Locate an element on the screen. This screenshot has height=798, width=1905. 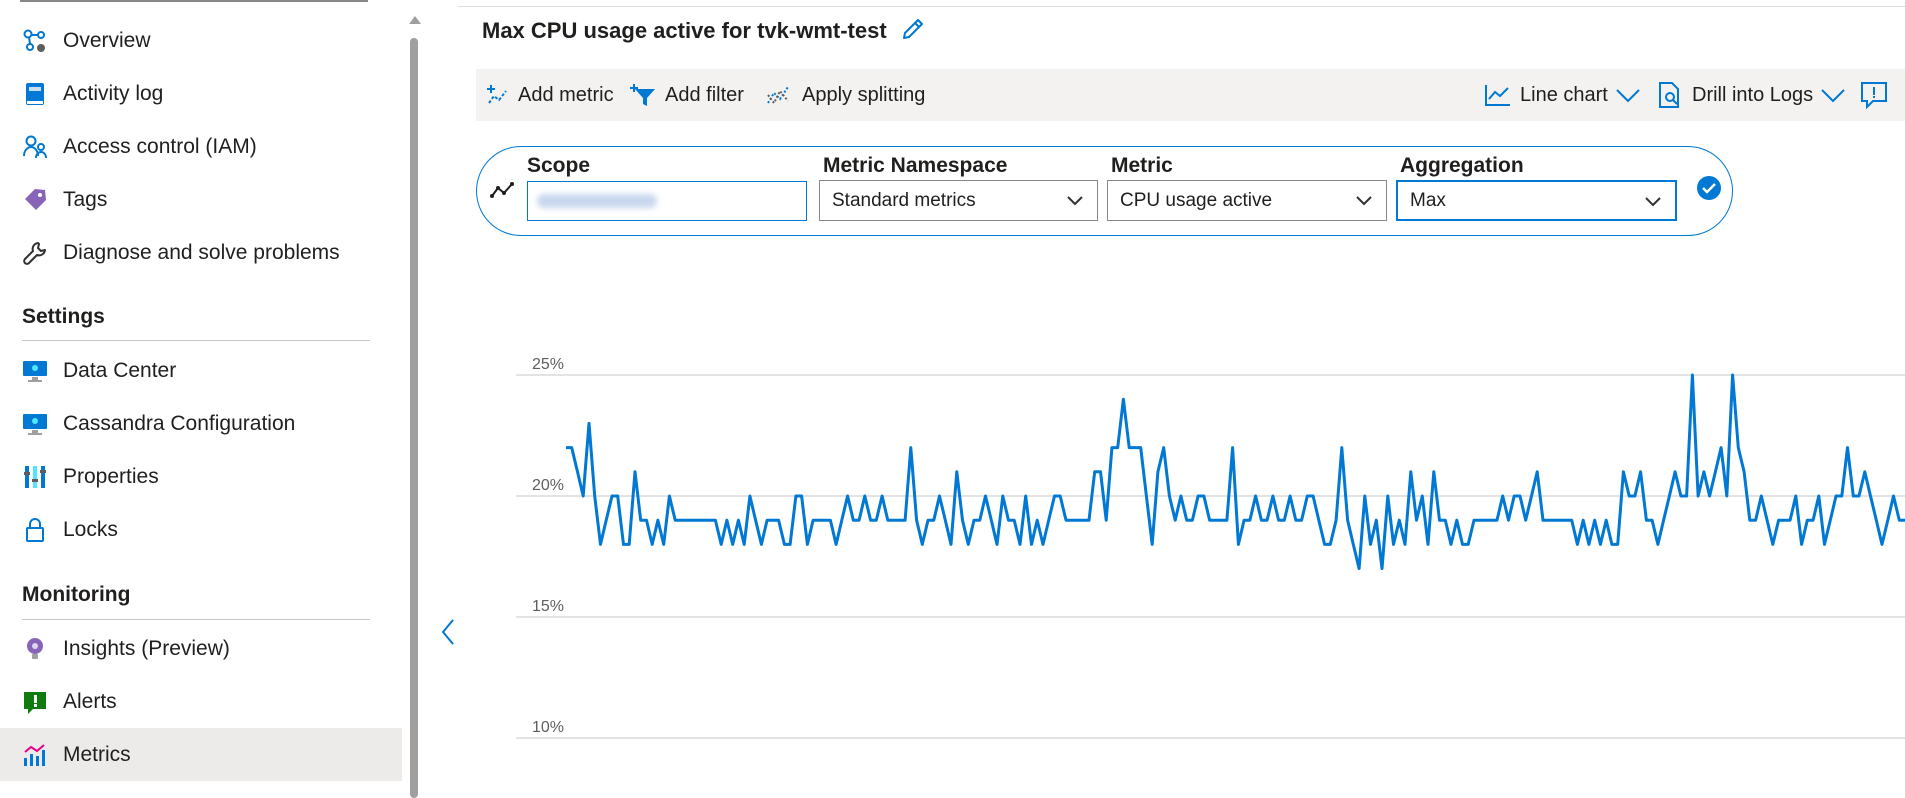
drill-into-logs-label: Drill into Logs is located at coordinates (1753, 94).